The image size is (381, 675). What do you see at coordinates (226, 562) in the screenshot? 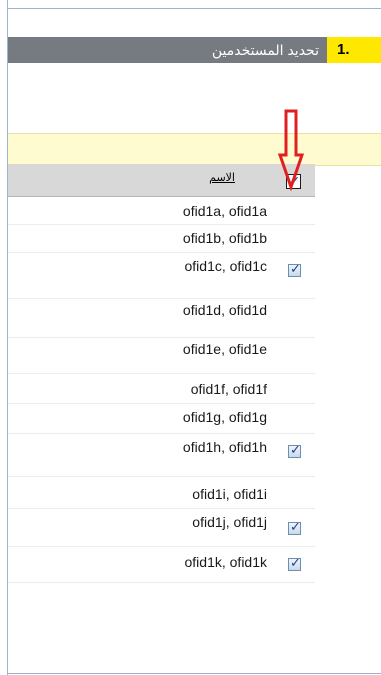
I see `user-name: ofid1k, ofid1k` at bounding box center [226, 562].